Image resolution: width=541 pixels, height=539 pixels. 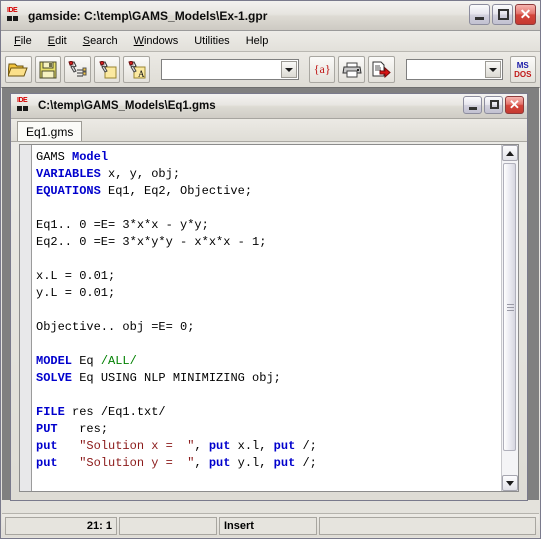 I want to click on target-combo, so click(x=454, y=69).